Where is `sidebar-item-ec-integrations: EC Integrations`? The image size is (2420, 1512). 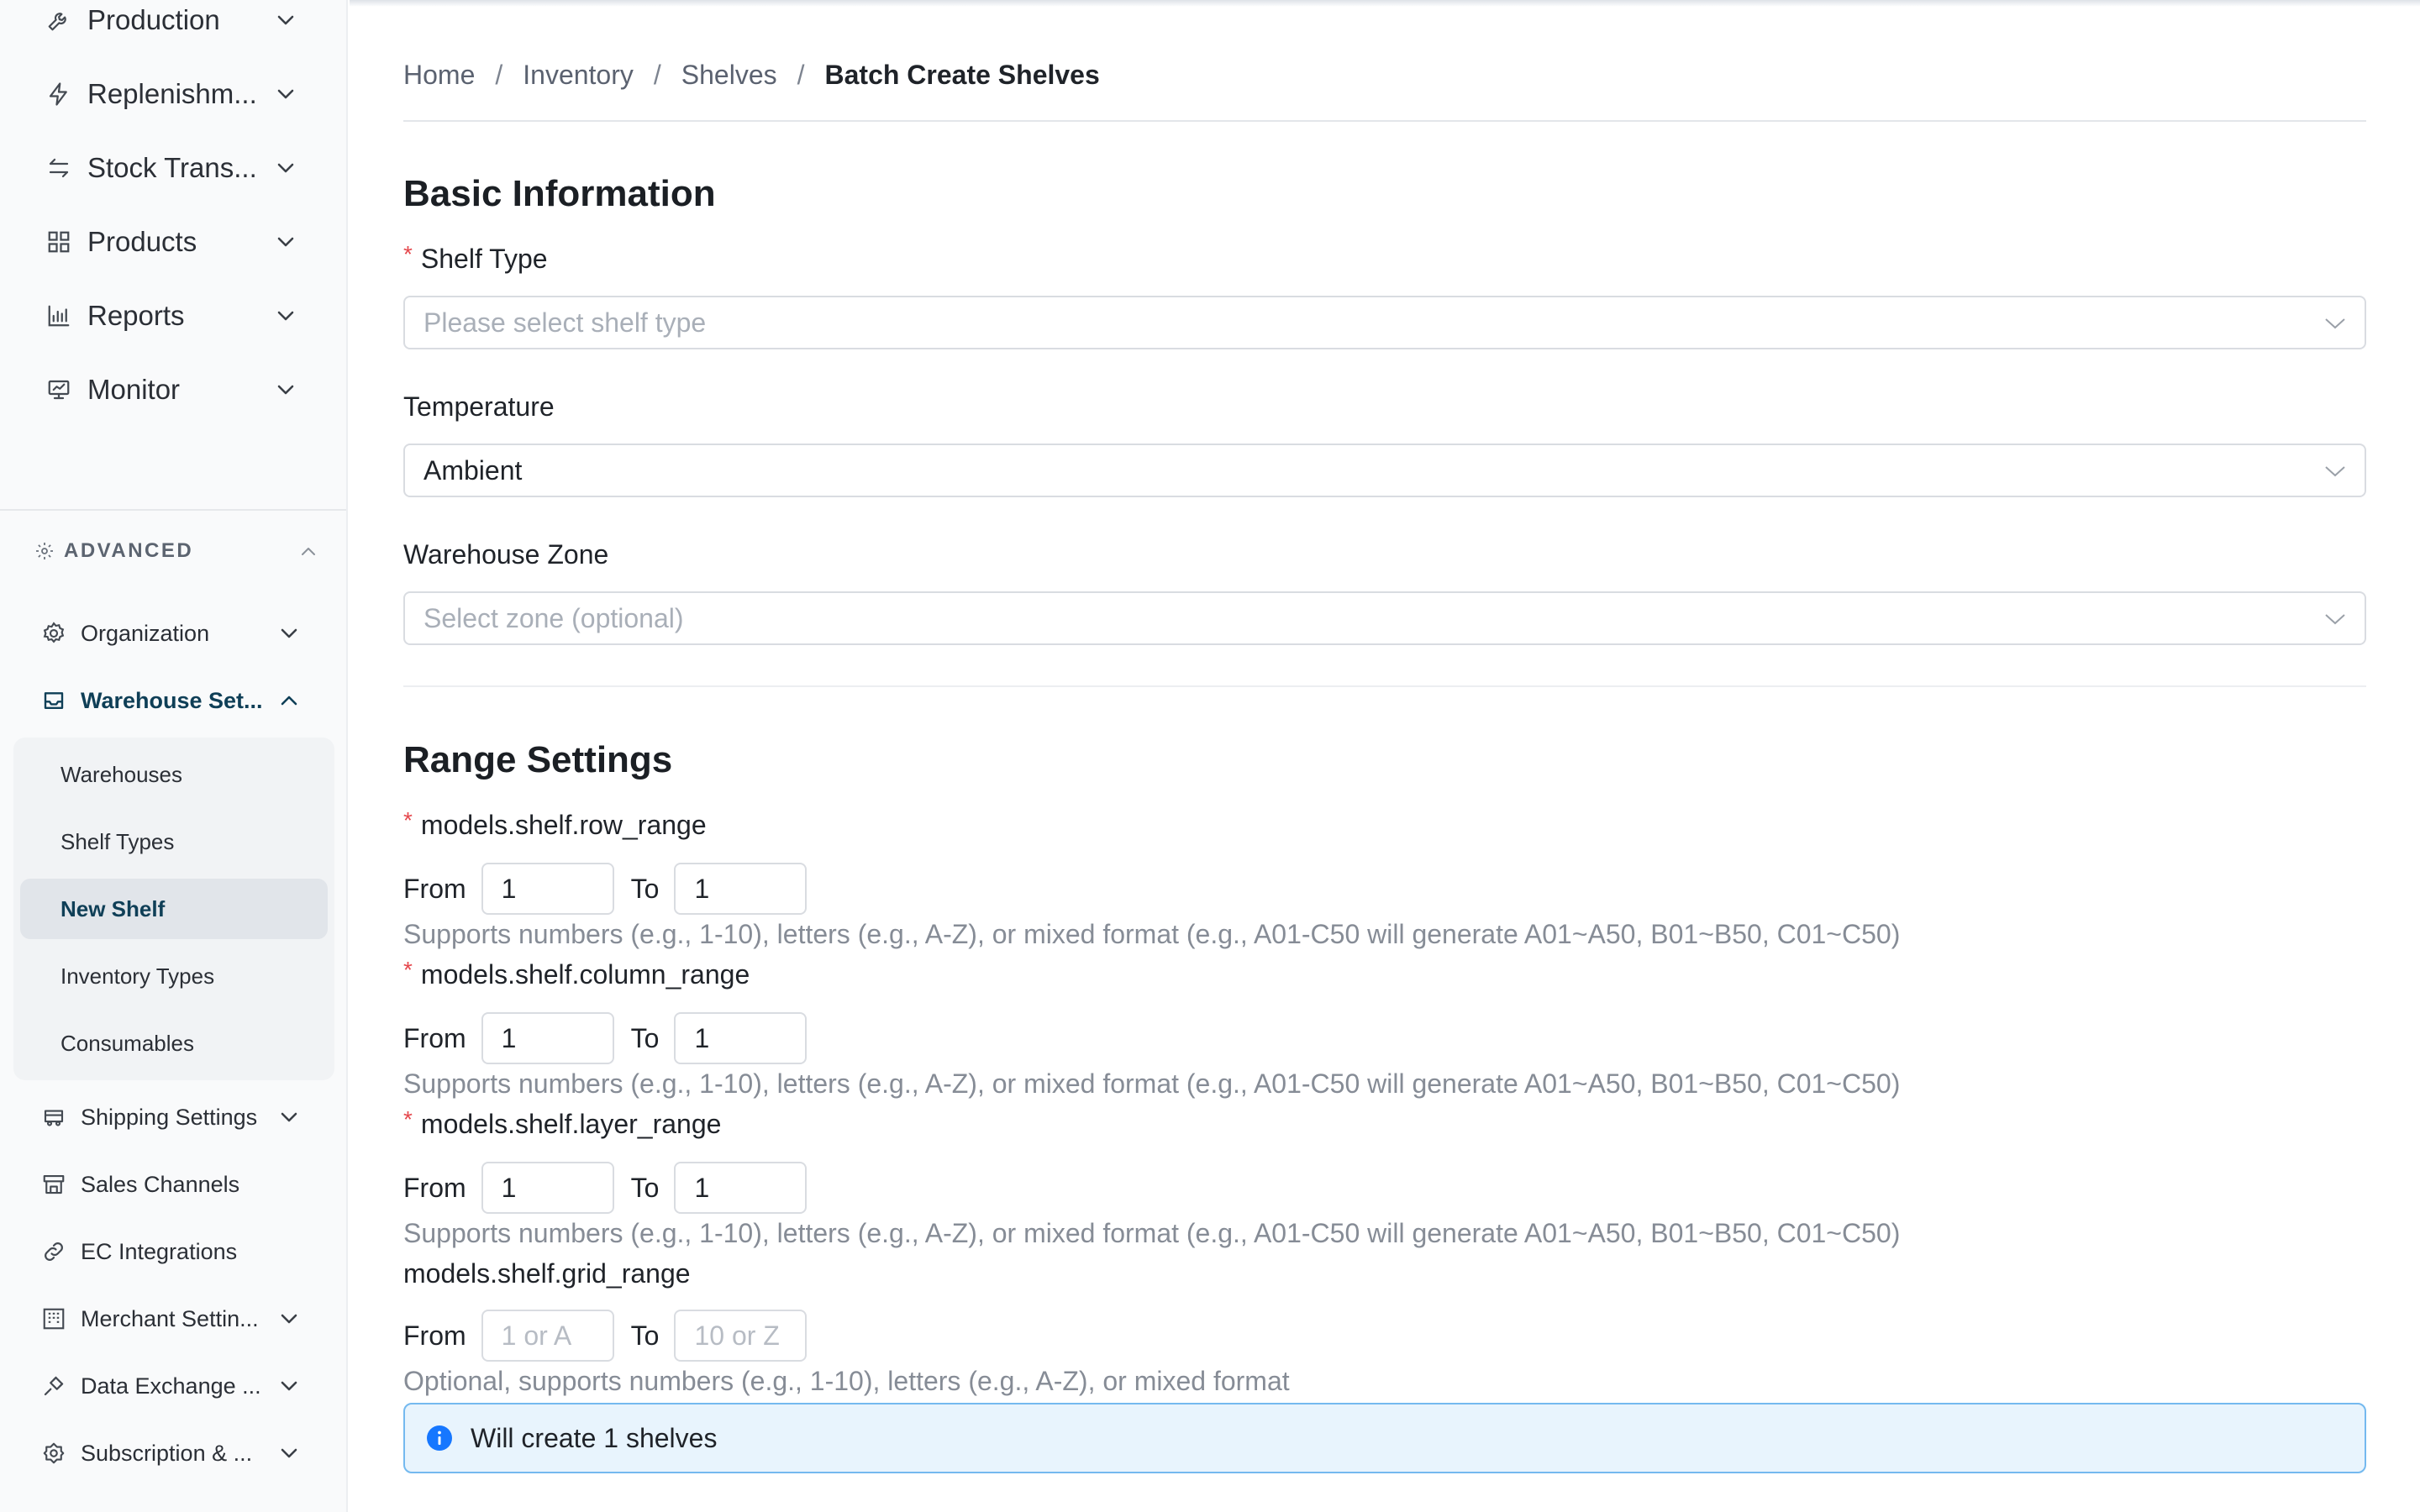
sidebar-item-ec-integrations: EC Integrations is located at coordinates (170, 1251).